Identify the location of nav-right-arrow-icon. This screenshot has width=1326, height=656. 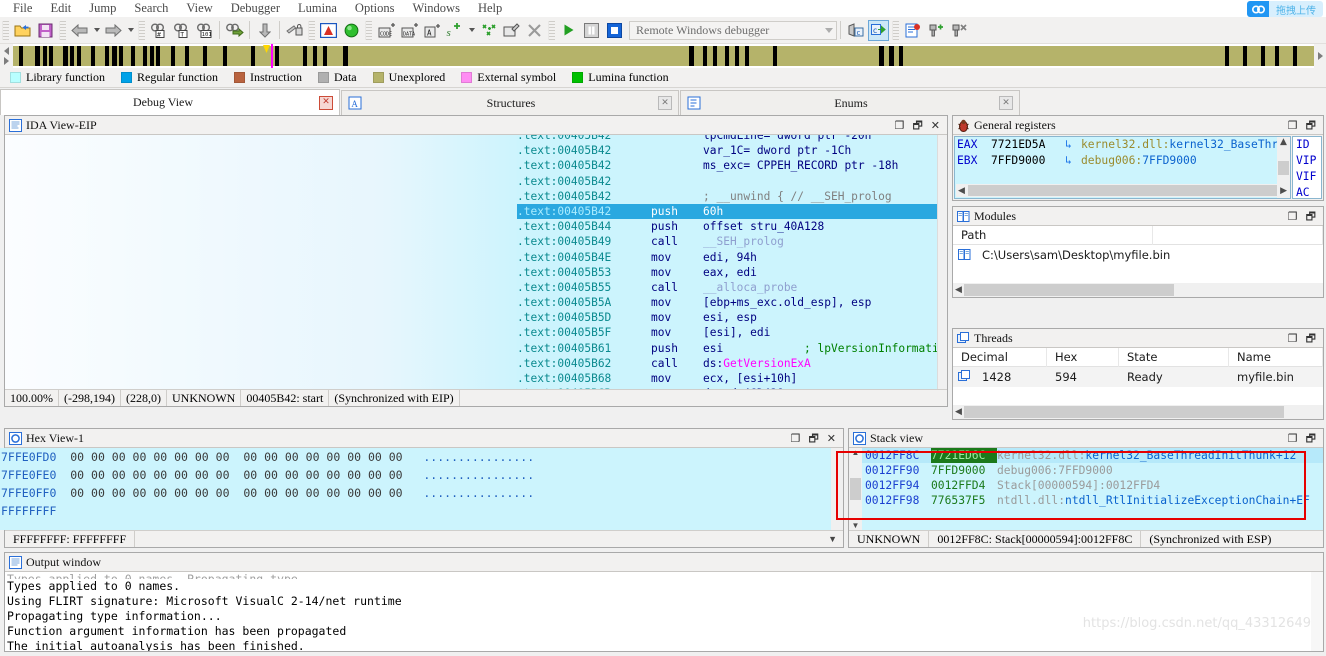
(6, 61).